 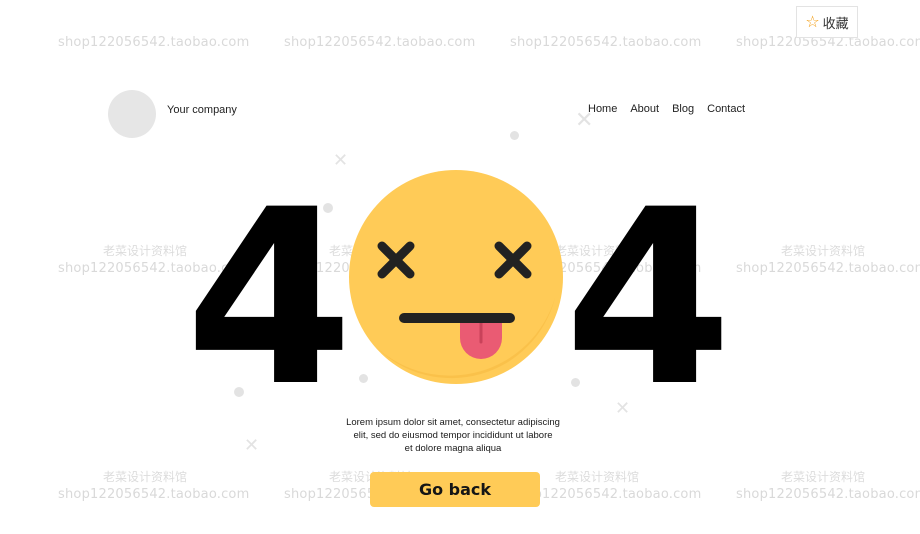 What do you see at coordinates (812, 21) in the screenshot?
I see `star-outline-icon: ☆` at bounding box center [812, 21].